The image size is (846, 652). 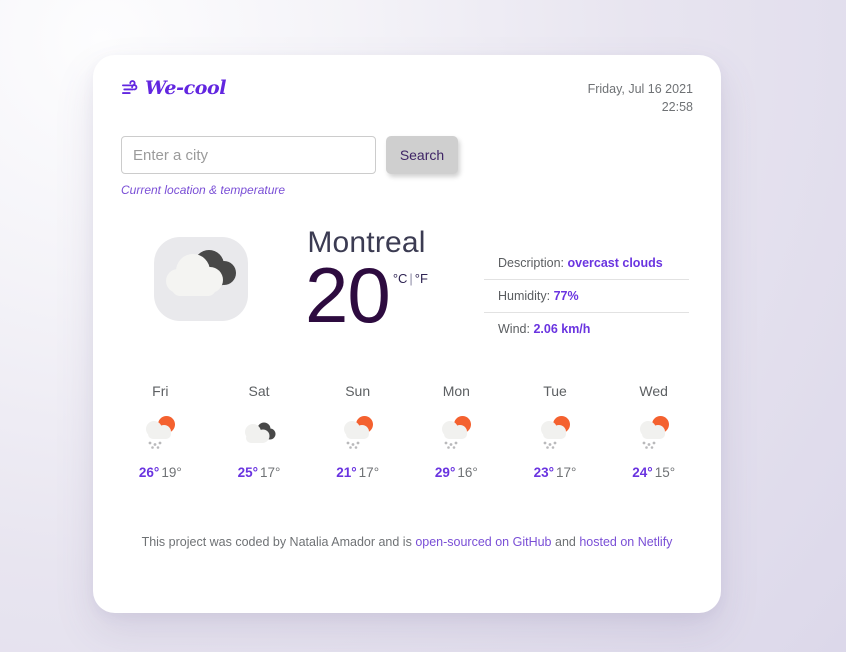 What do you see at coordinates (566, 296) in the screenshot?
I see `detail-humidity-value: 77%` at bounding box center [566, 296].